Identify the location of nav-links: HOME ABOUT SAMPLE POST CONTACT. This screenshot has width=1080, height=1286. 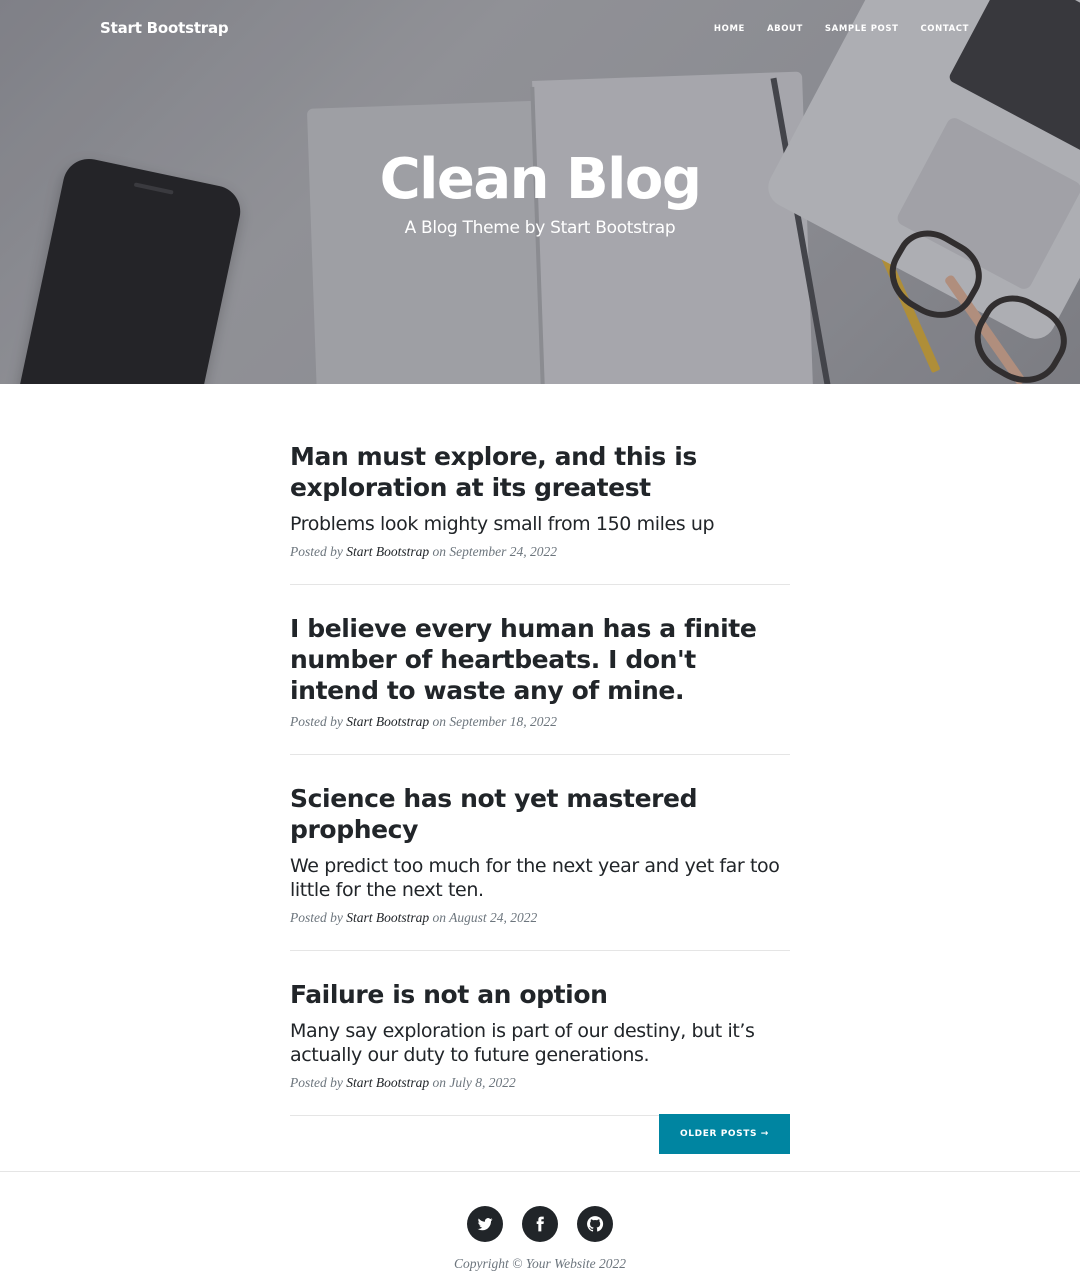
(841, 29).